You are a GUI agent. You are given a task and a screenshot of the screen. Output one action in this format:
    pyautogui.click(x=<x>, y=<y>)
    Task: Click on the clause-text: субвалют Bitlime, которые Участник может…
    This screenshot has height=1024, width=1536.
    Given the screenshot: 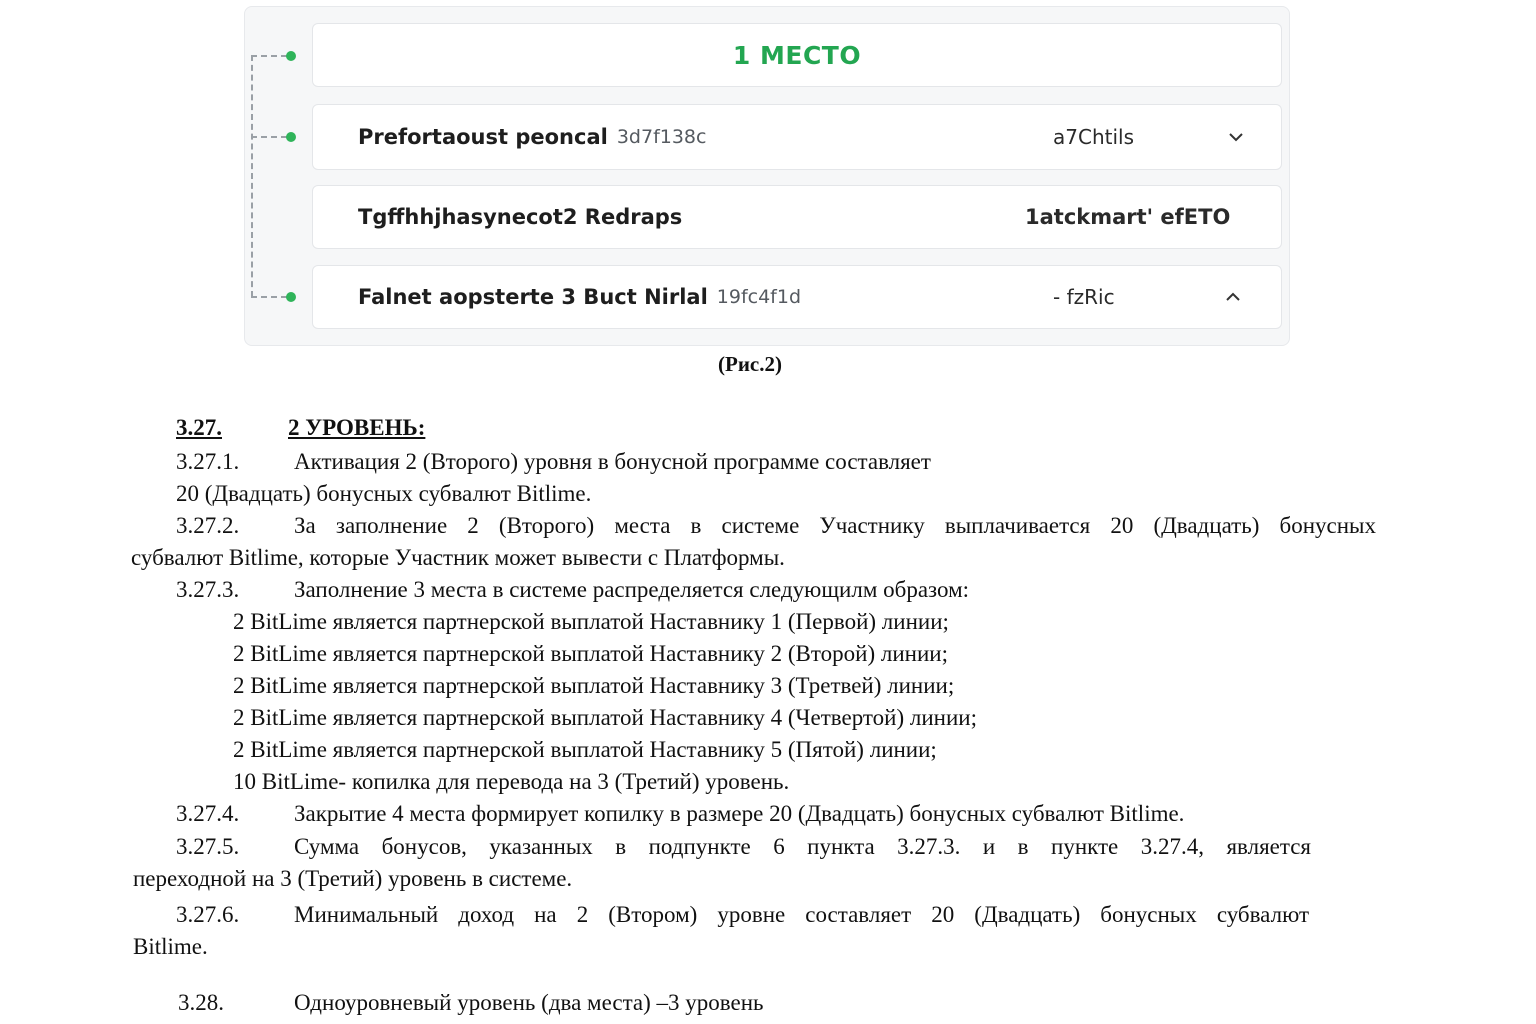 What is the action you would take?
    pyautogui.click(x=458, y=557)
    